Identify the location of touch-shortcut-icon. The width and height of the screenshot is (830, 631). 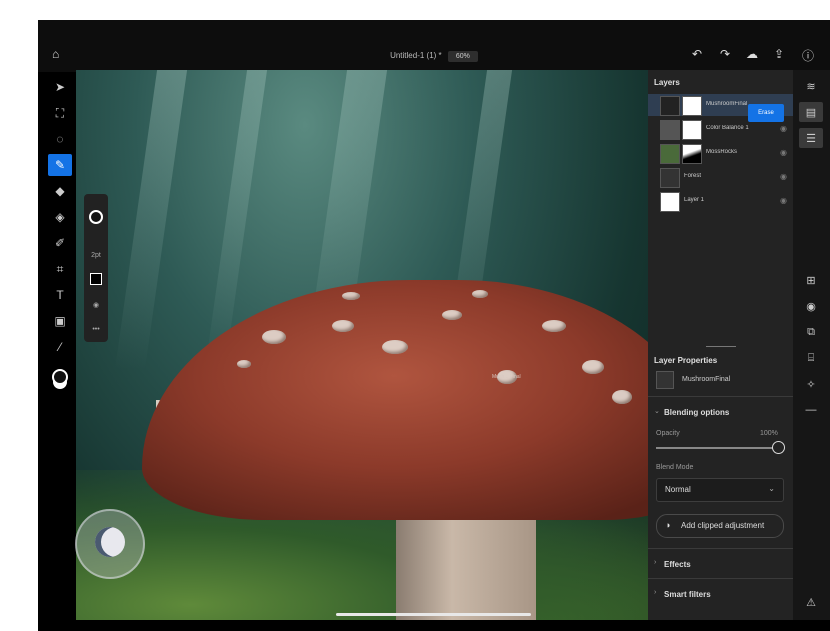
(110, 542).